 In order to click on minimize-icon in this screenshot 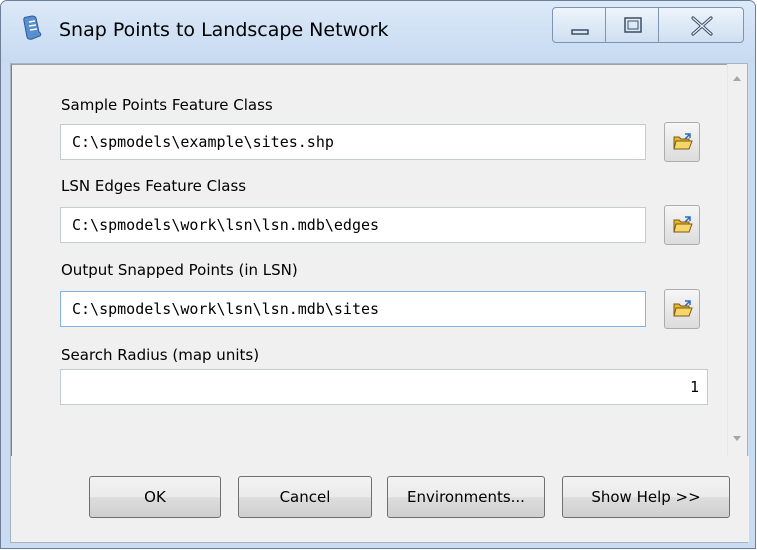, I will do `click(580, 32)`.